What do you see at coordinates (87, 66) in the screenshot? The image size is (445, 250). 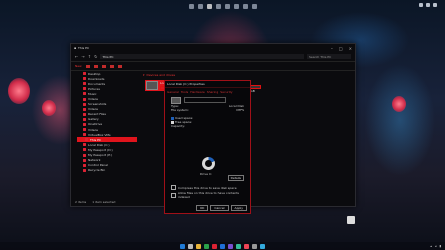 I see `cut-icon` at bounding box center [87, 66].